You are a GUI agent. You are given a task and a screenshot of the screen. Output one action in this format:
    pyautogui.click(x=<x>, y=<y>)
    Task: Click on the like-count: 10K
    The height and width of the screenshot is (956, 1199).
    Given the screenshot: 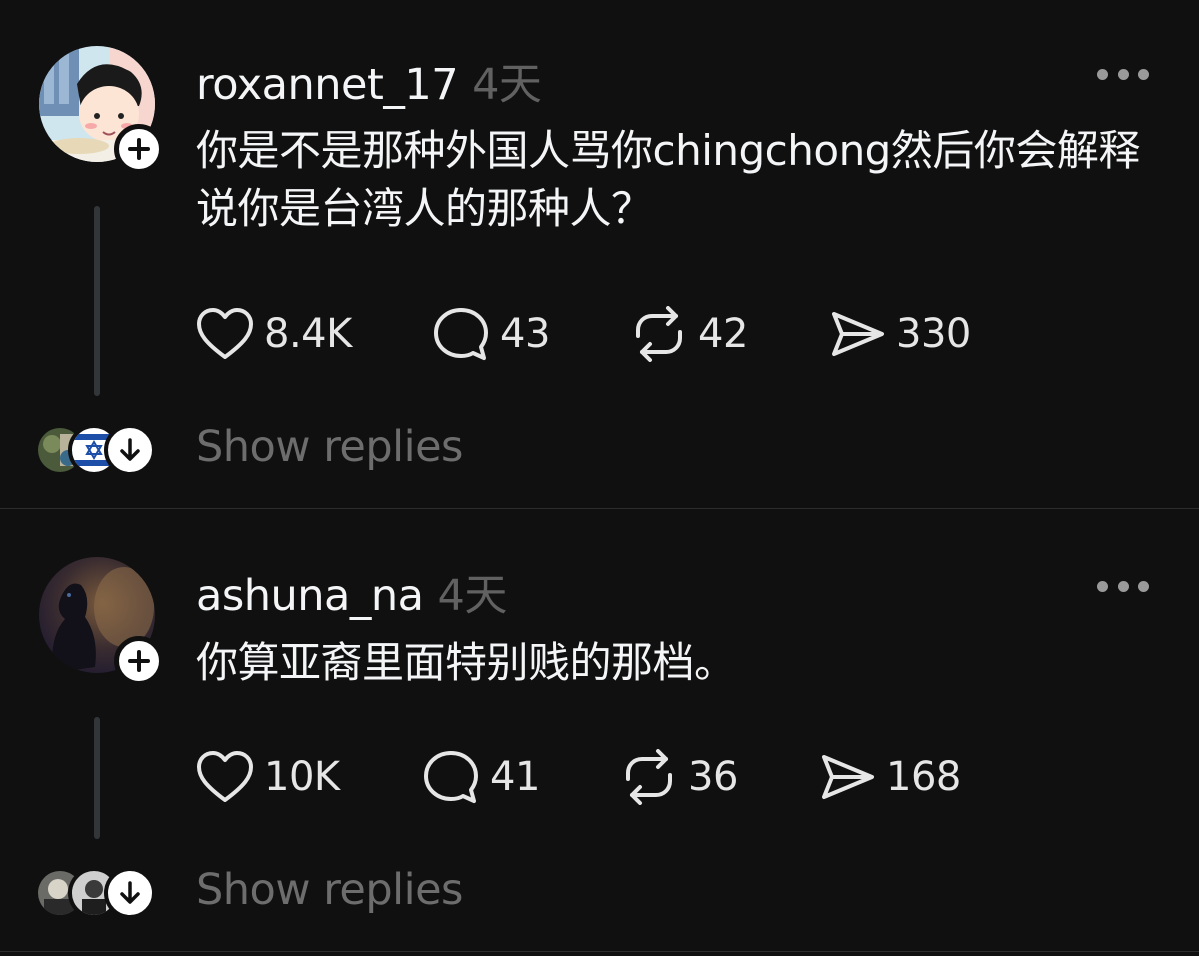 What is the action you would take?
    pyautogui.click(x=302, y=777)
    